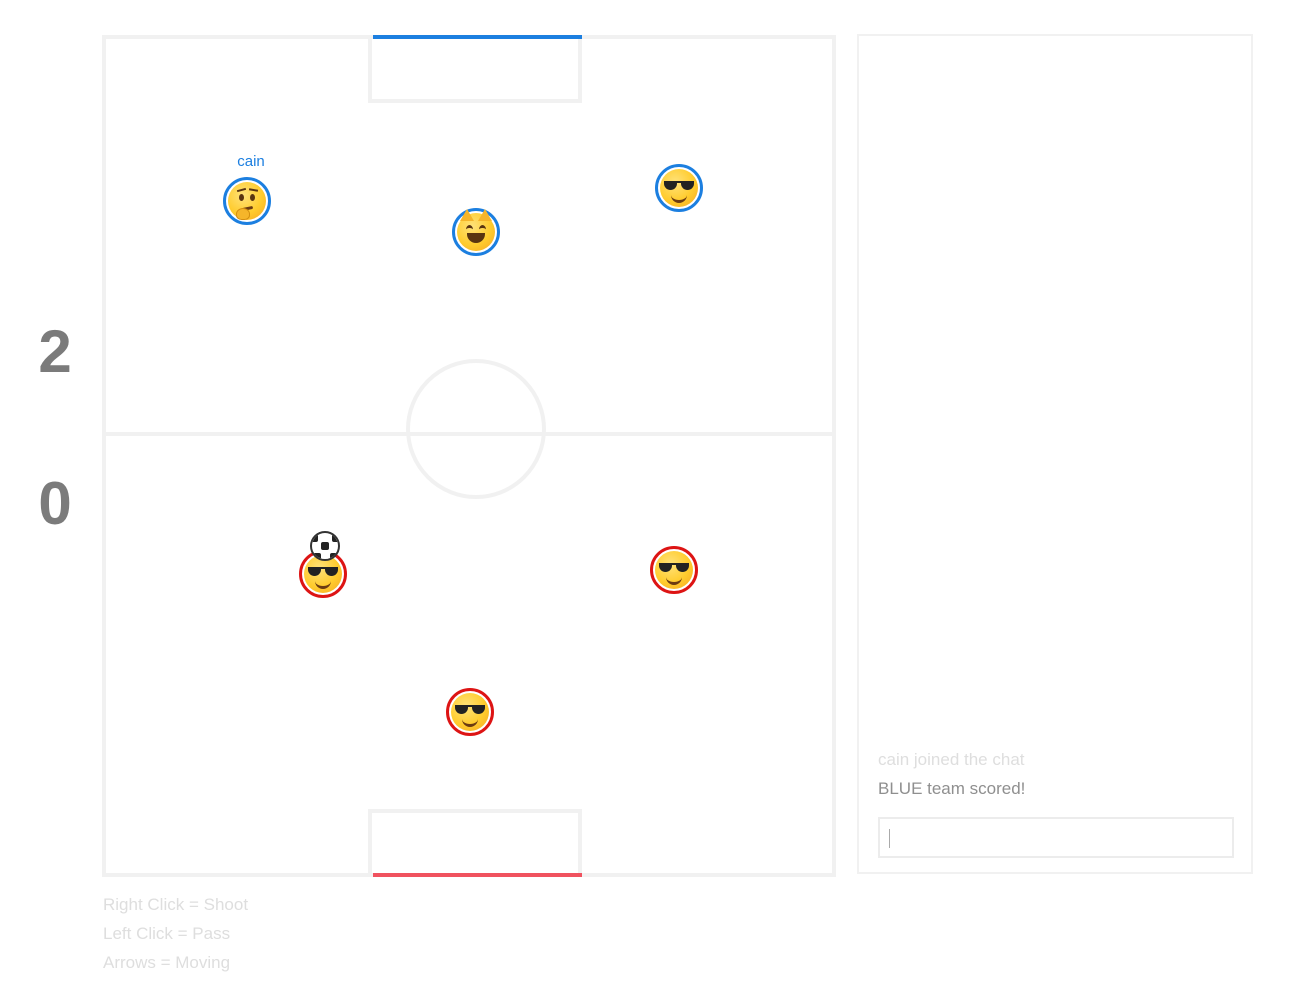 This screenshot has width=1300, height=1004. What do you see at coordinates (55, 503) in the screenshot?
I see `red-team-score: 0` at bounding box center [55, 503].